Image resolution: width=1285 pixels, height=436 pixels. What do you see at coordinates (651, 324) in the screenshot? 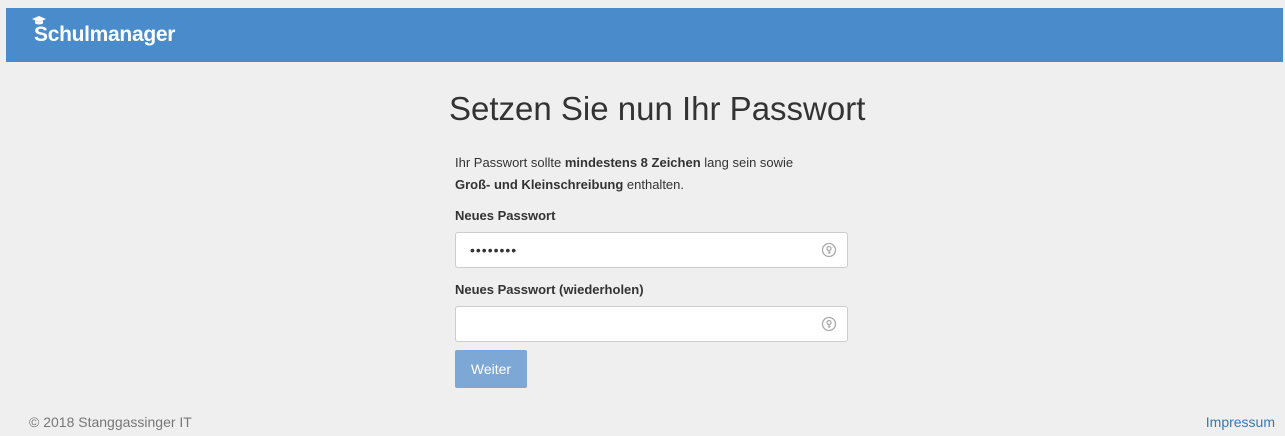
I see `repeat-password-field` at bounding box center [651, 324].